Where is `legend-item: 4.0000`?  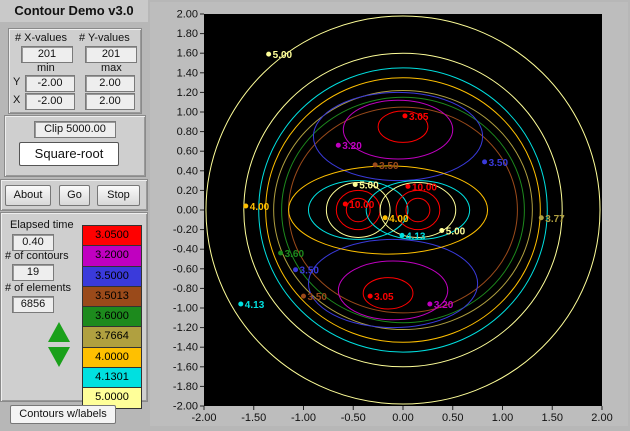
legend-item: 4.0000 is located at coordinates (112, 358).